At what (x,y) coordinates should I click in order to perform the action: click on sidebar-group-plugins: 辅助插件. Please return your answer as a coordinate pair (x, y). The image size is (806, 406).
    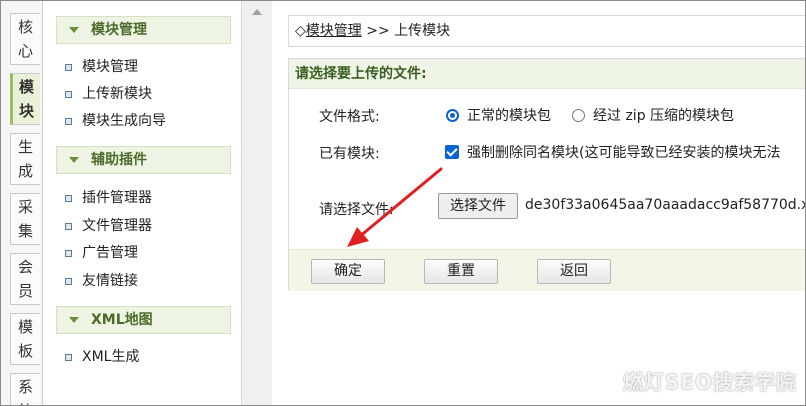
    Looking at the image, I should click on (143, 160).